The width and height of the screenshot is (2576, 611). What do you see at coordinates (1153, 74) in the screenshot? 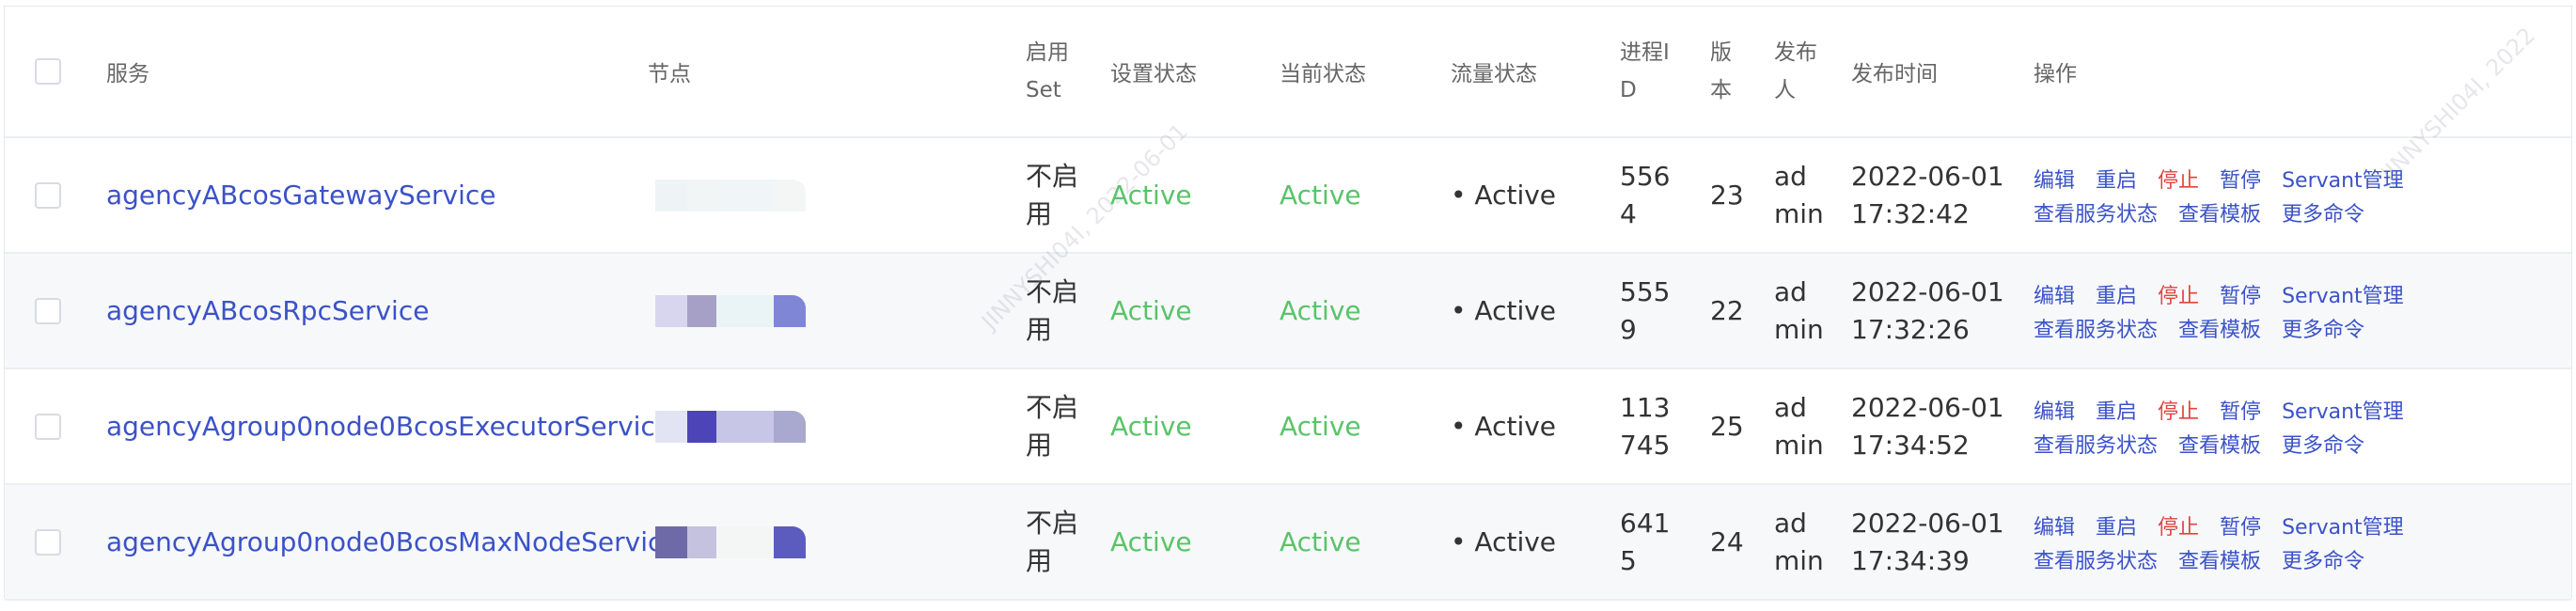
I see `header-setting-state: 设置状态` at bounding box center [1153, 74].